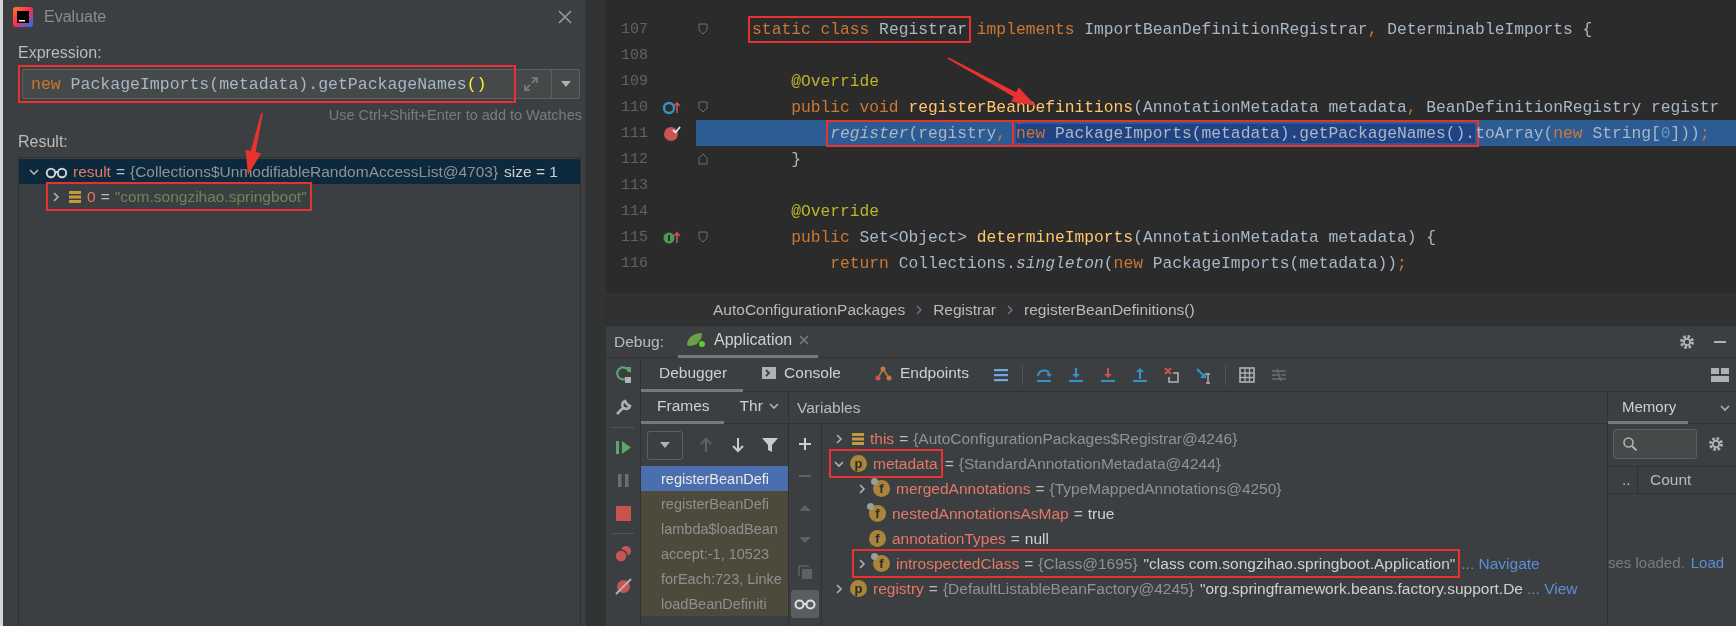  What do you see at coordinates (1118, 263) in the screenshot?
I see `code-line: return Collections.singleton(new PackageImports(metadata));` at bounding box center [1118, 263].